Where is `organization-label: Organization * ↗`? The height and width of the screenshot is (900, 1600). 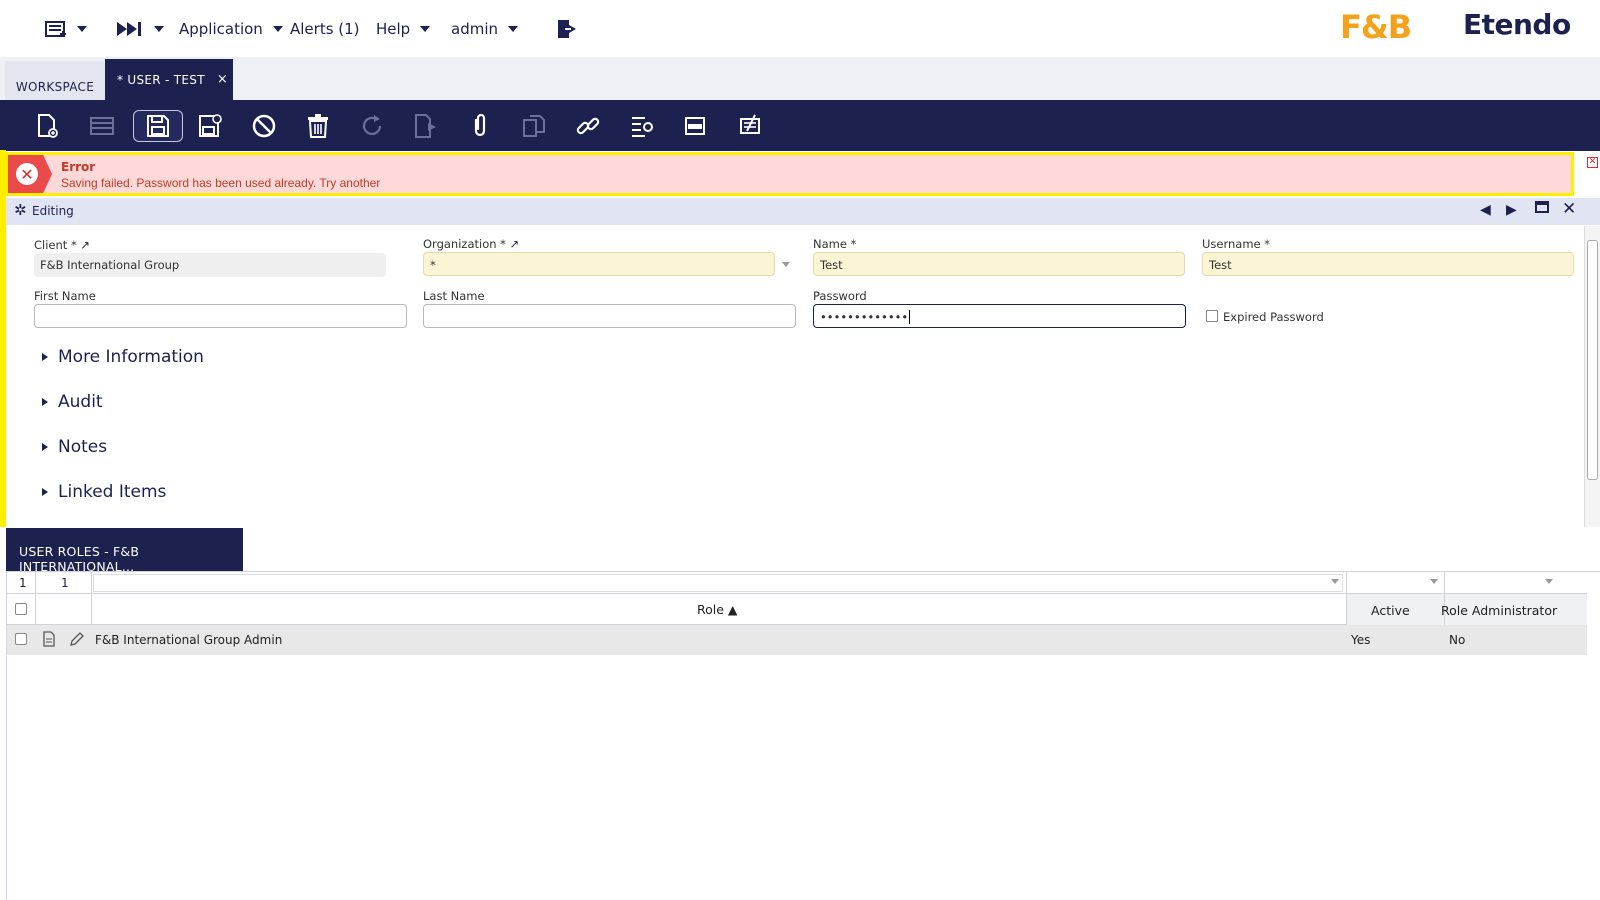 organization-label: Organization * ↗ is located at coordinates (471, 244).